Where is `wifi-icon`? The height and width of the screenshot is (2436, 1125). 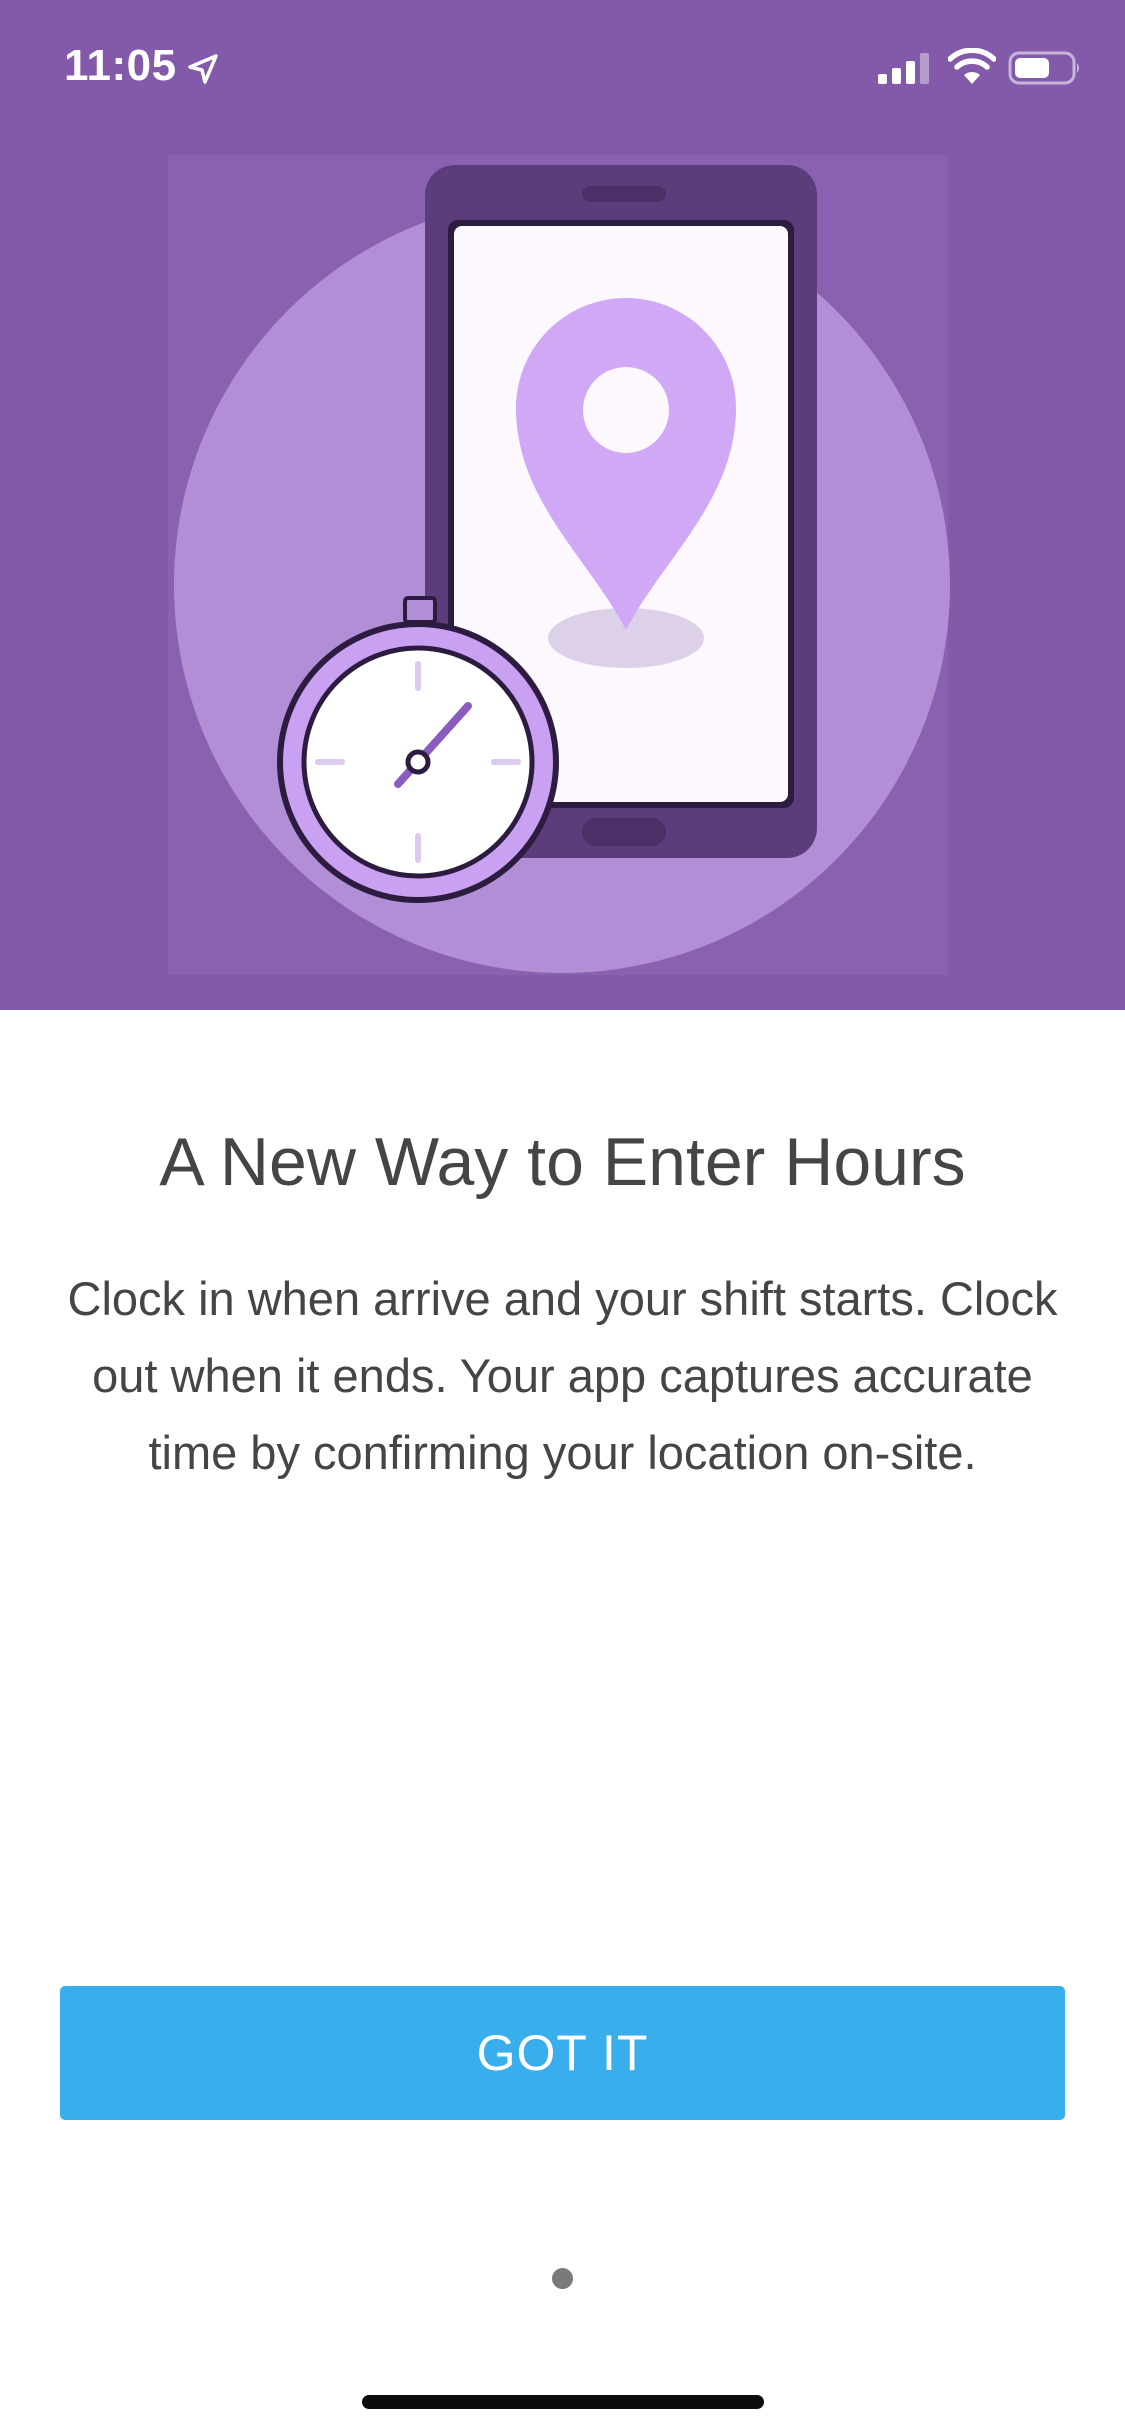 wifi-icon is located at coordinates (972, 66).